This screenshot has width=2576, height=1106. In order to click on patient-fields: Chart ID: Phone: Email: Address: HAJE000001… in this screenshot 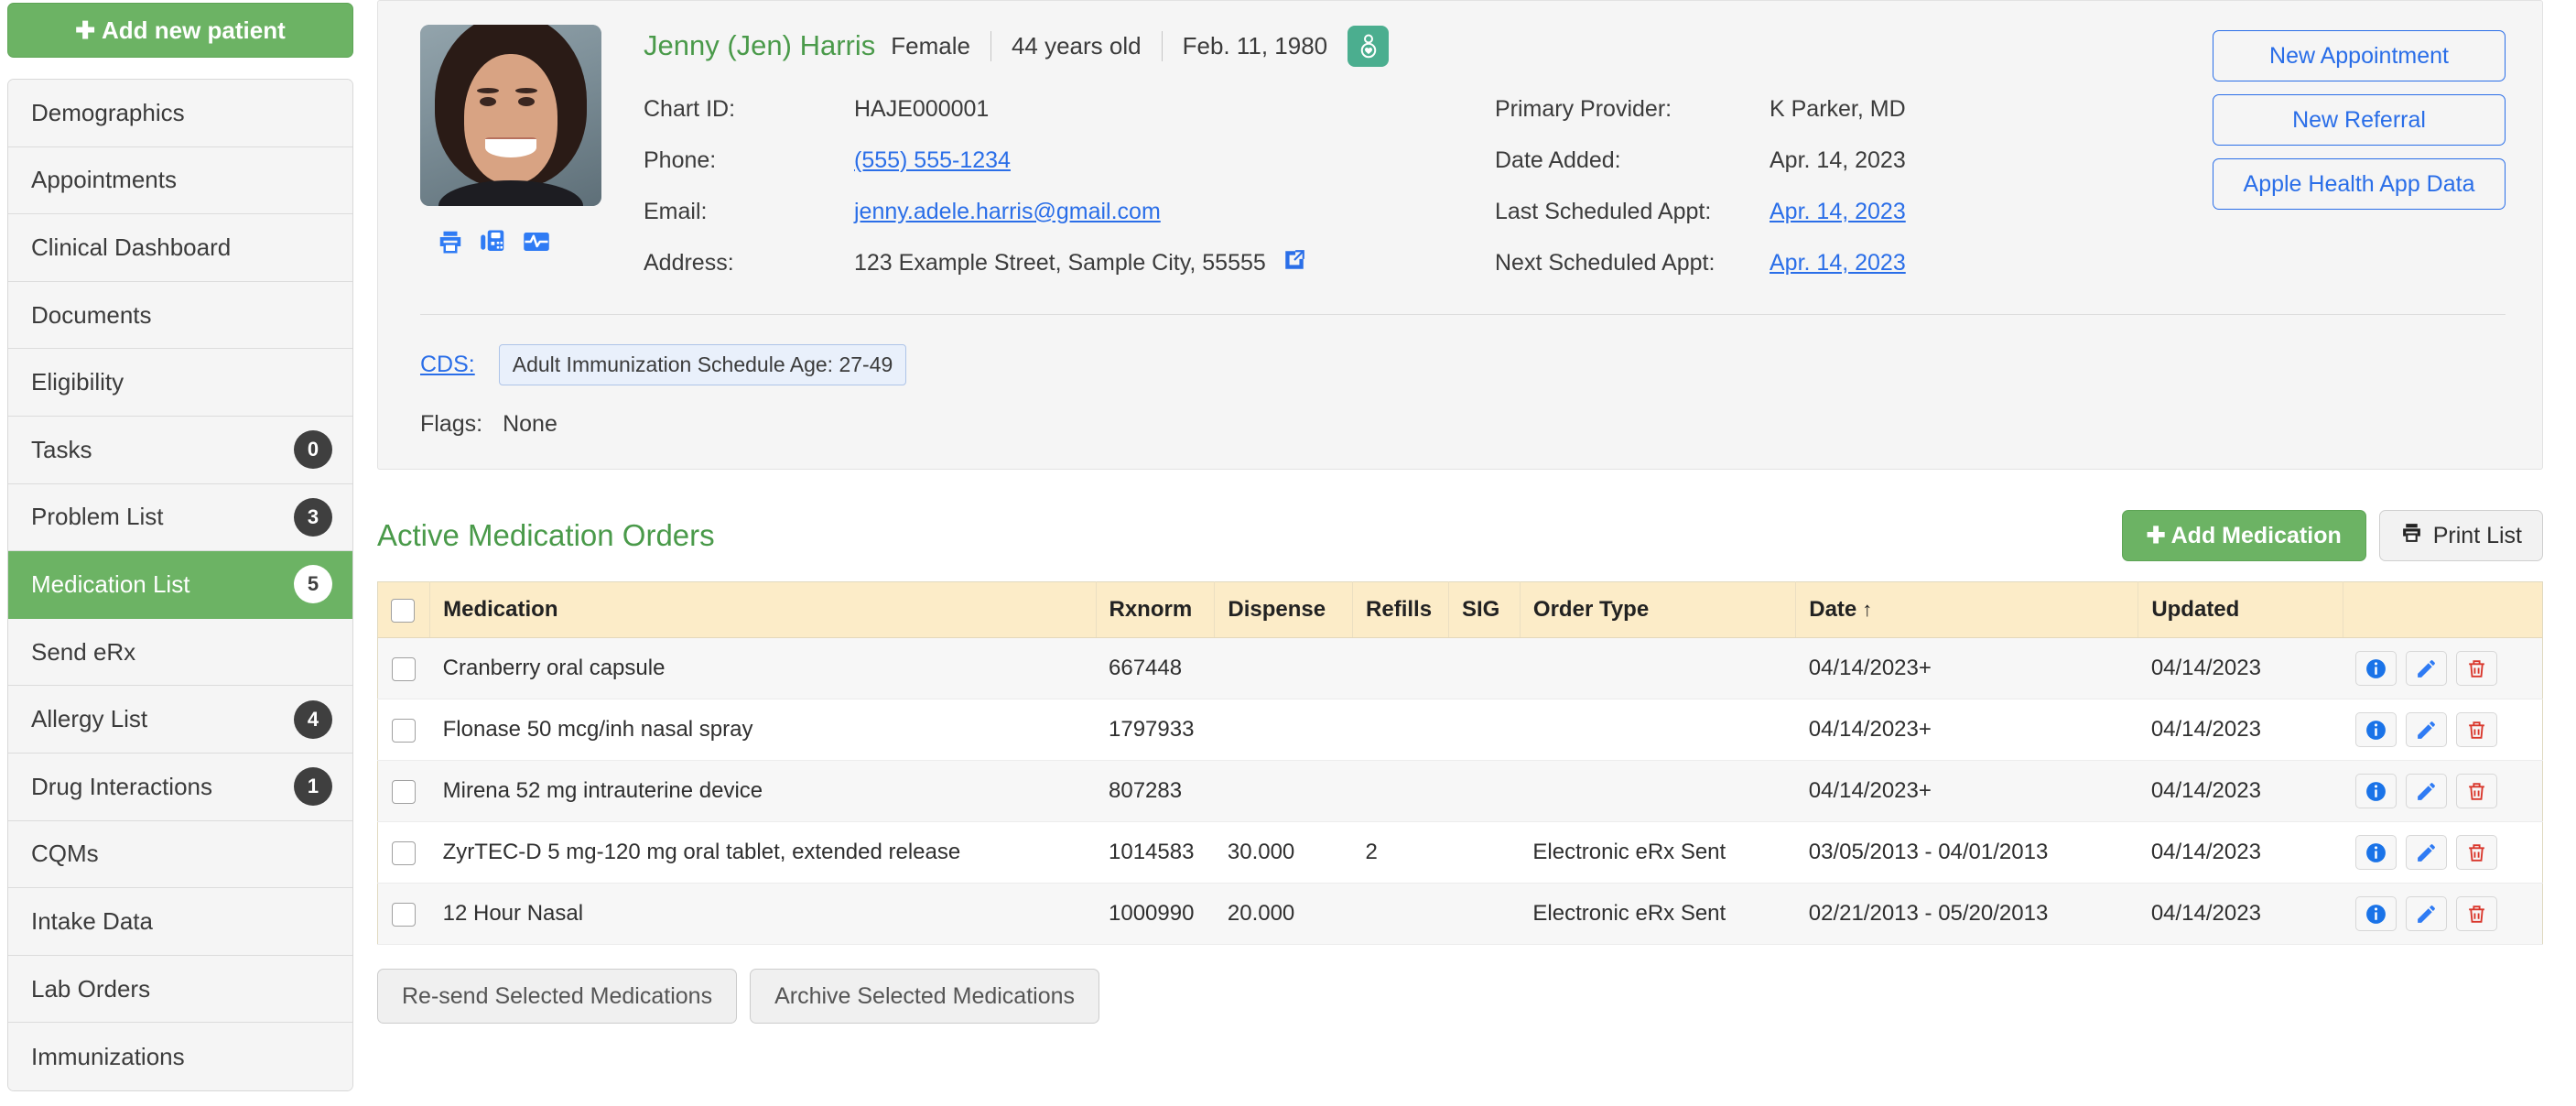, I will do `click(1419, 186)`.